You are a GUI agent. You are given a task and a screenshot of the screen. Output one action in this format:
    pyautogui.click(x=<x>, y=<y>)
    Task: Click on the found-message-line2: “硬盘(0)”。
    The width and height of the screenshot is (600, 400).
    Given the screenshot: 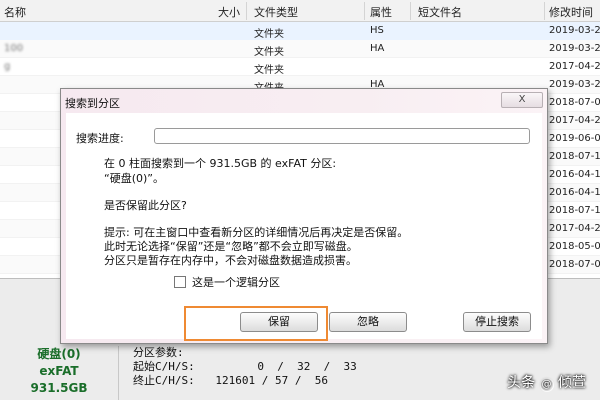 What is the action you would take?
    pyautogui.click(x=134, y=178)
    